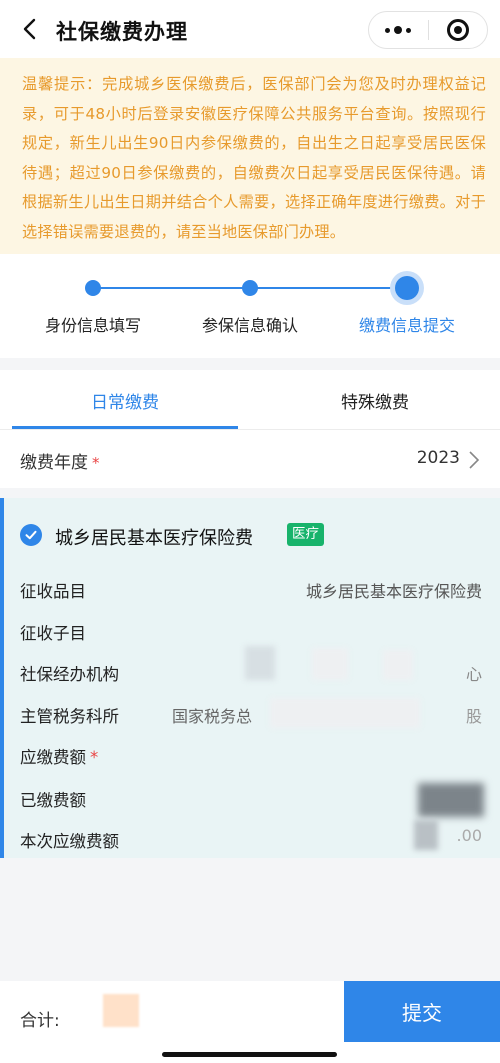 Image resolution: width=500 pixels, height=1063 pixels. I want to click on chevron-left-icon, so click(29, 29).